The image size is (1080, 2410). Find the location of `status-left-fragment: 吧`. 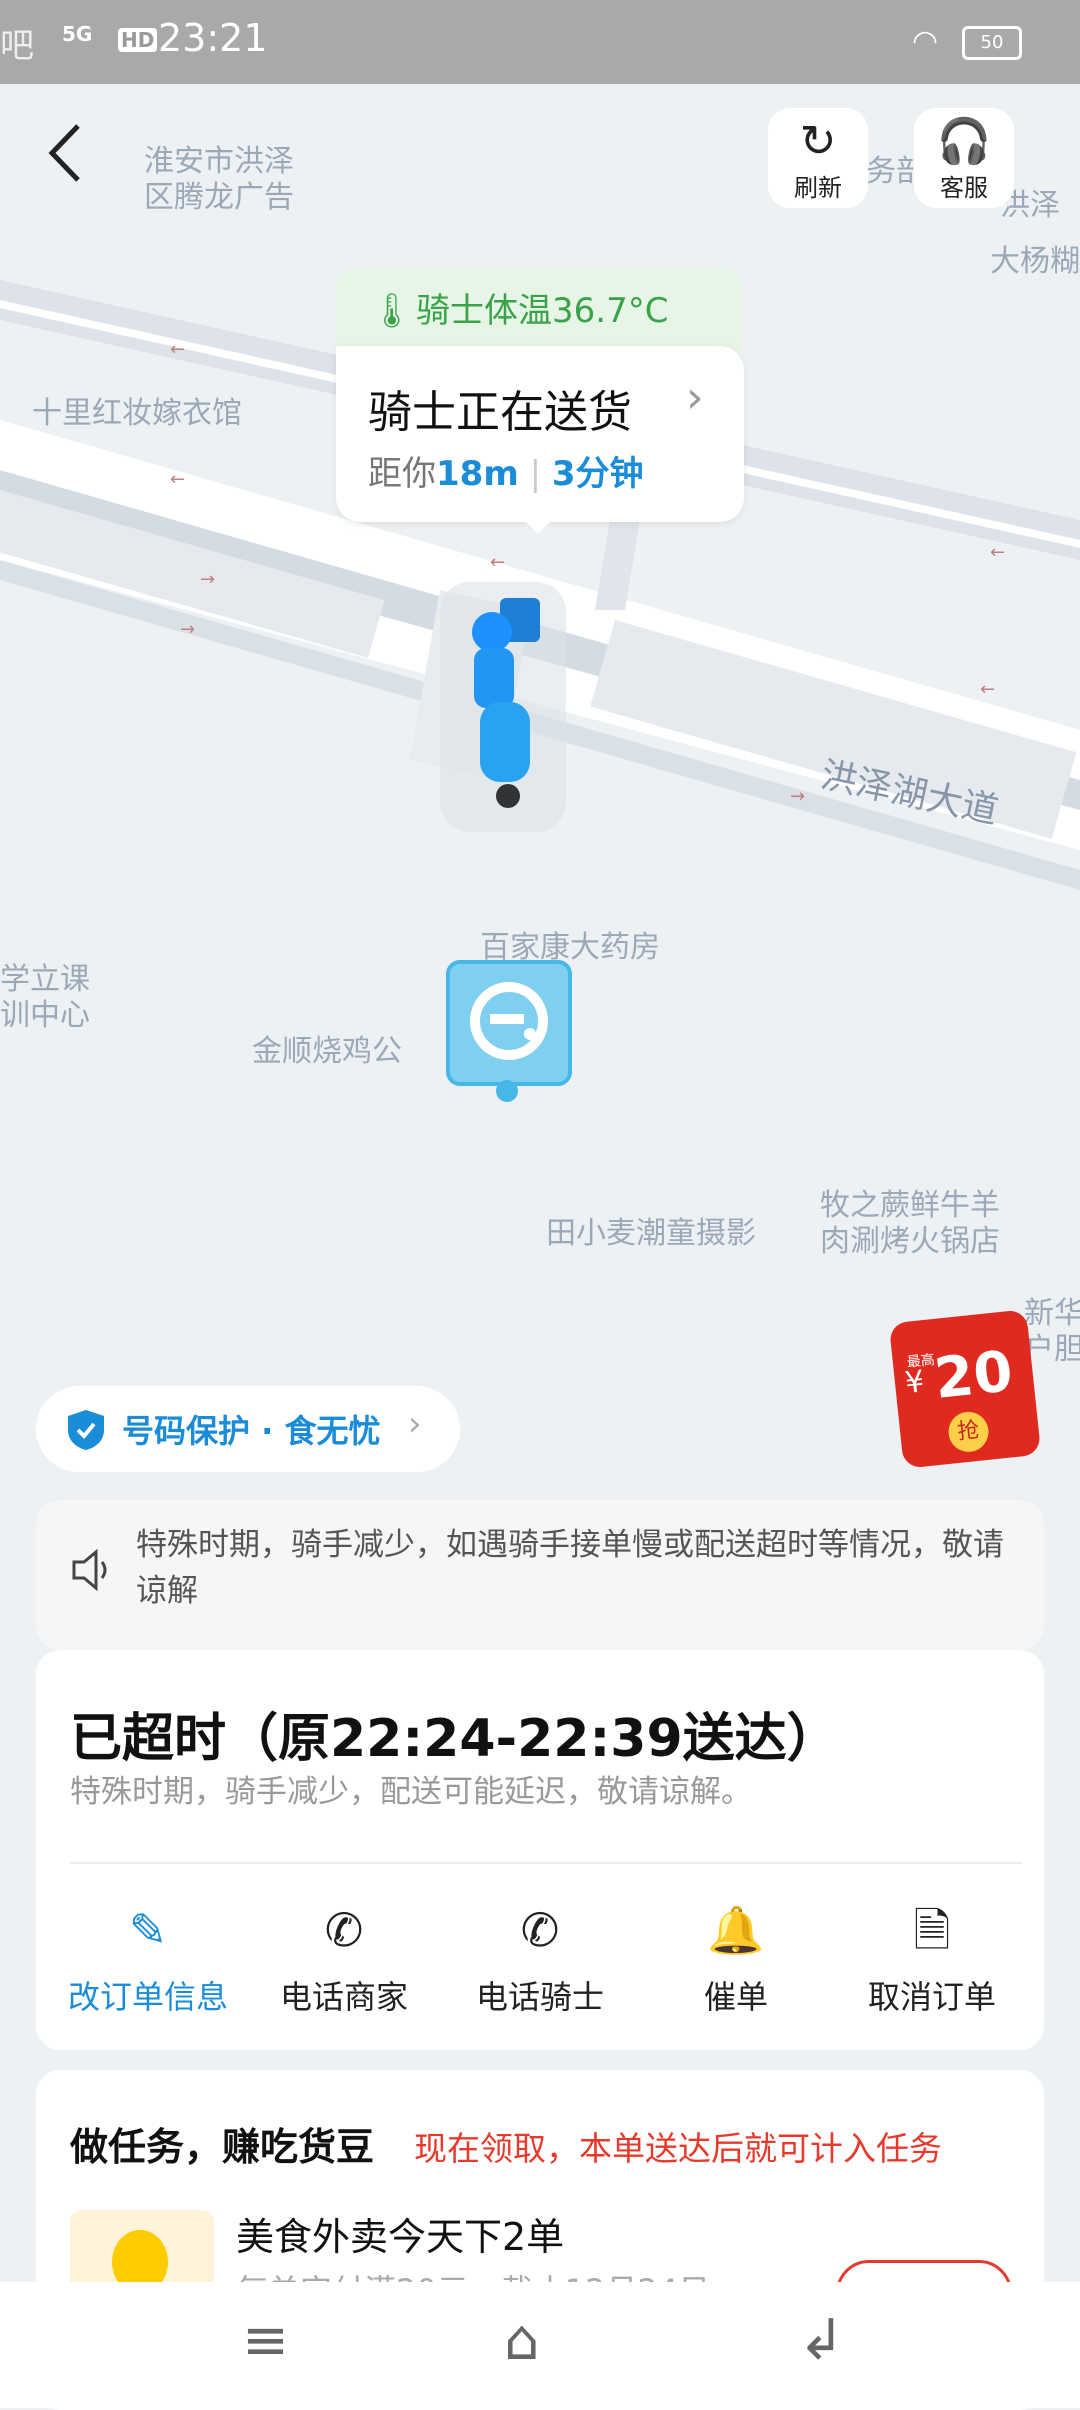

status-left-fragment: 吧 is located at coordinates (17, 46).